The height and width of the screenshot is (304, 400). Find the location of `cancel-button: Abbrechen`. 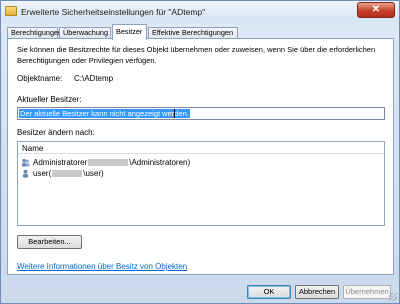

cancel-button: Abbrechen is located at coordinates (317, 292).